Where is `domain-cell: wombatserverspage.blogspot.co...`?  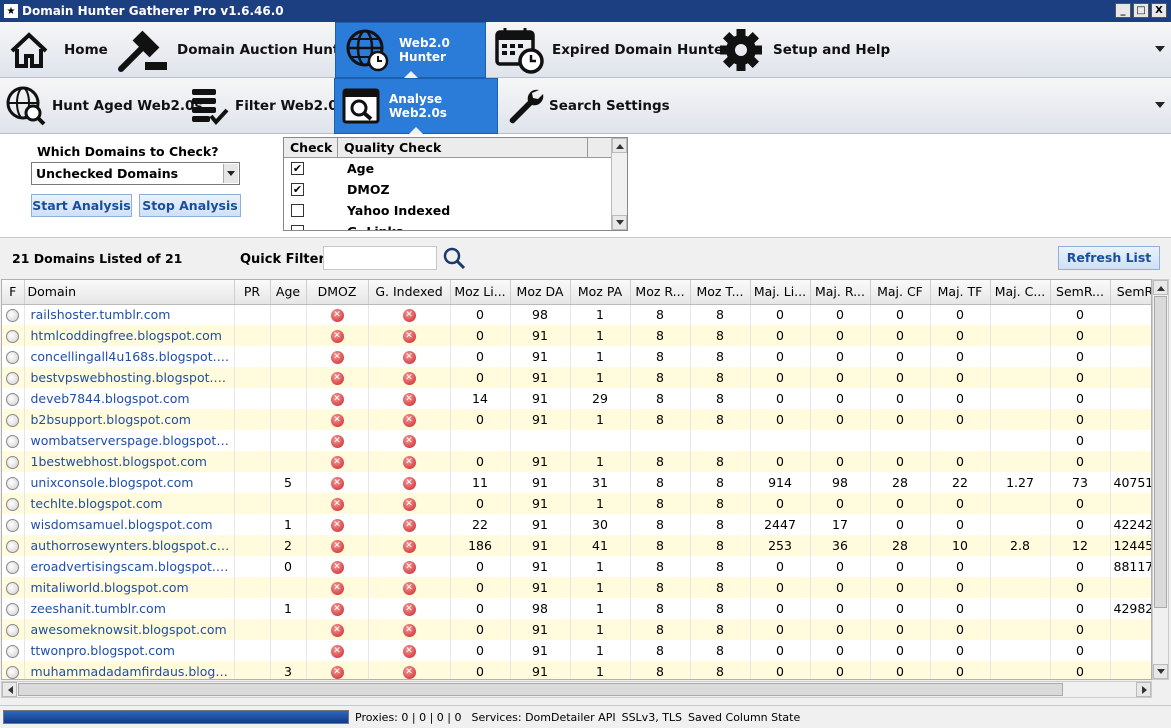
domain-cell: wombatserverspage.blogspot.co... is located at coordinates (129, 440).